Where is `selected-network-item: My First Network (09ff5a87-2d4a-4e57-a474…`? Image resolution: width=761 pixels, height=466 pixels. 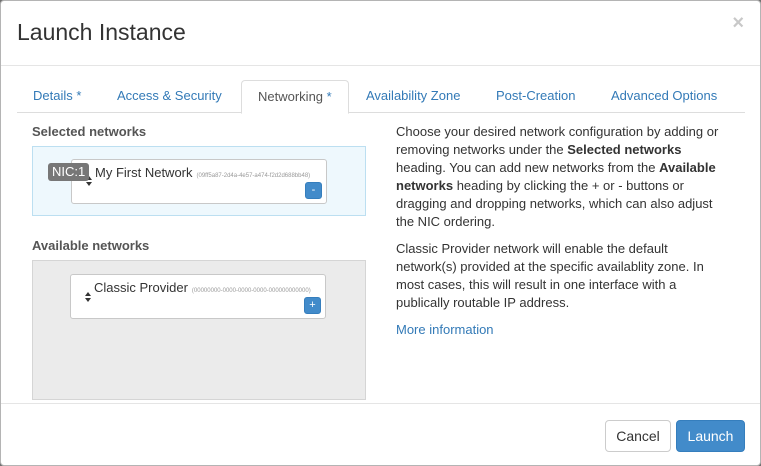 selected-network-item: My First Network (09ff5a87-2d4a-4e57-a474… is located at coordinates (199, 181).